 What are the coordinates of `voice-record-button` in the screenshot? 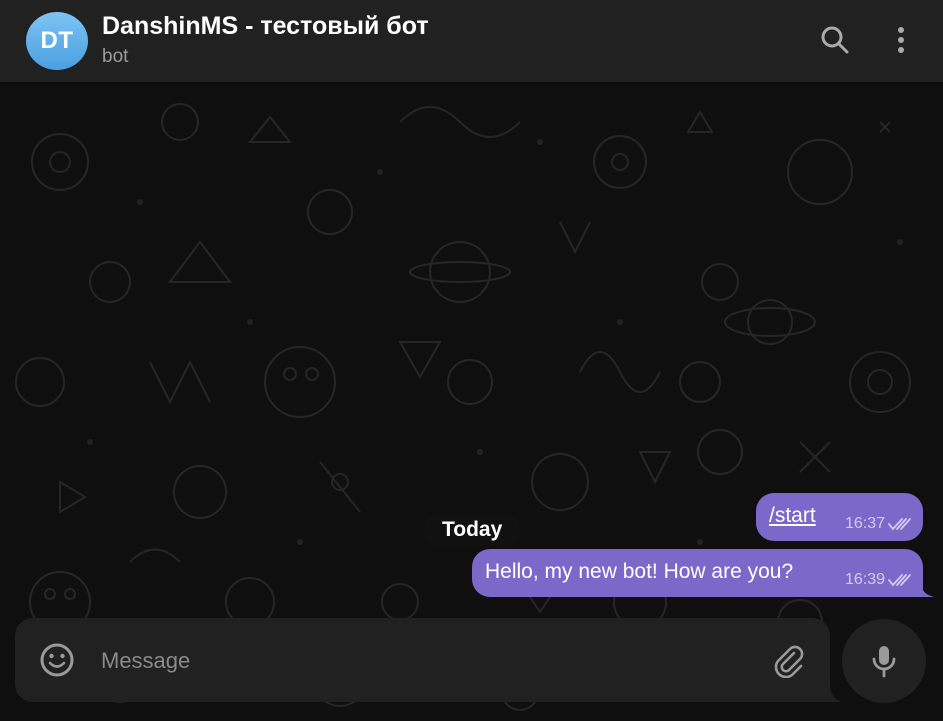 It's located at (884, 661).